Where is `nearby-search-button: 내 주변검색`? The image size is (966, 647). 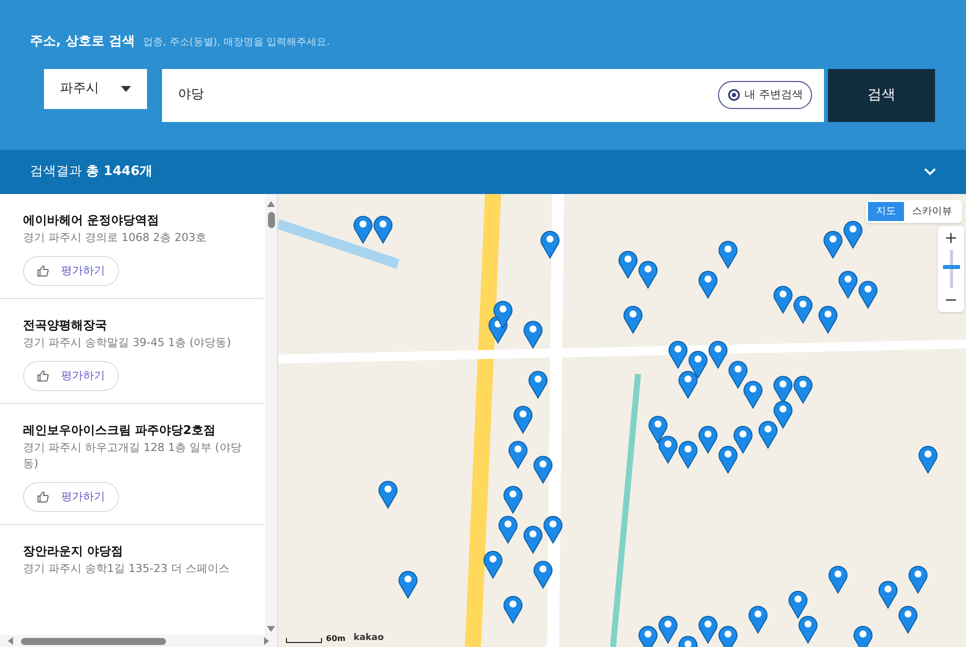 nearby-search-button: 내 주변검색 is located at coordinates (765, 95).